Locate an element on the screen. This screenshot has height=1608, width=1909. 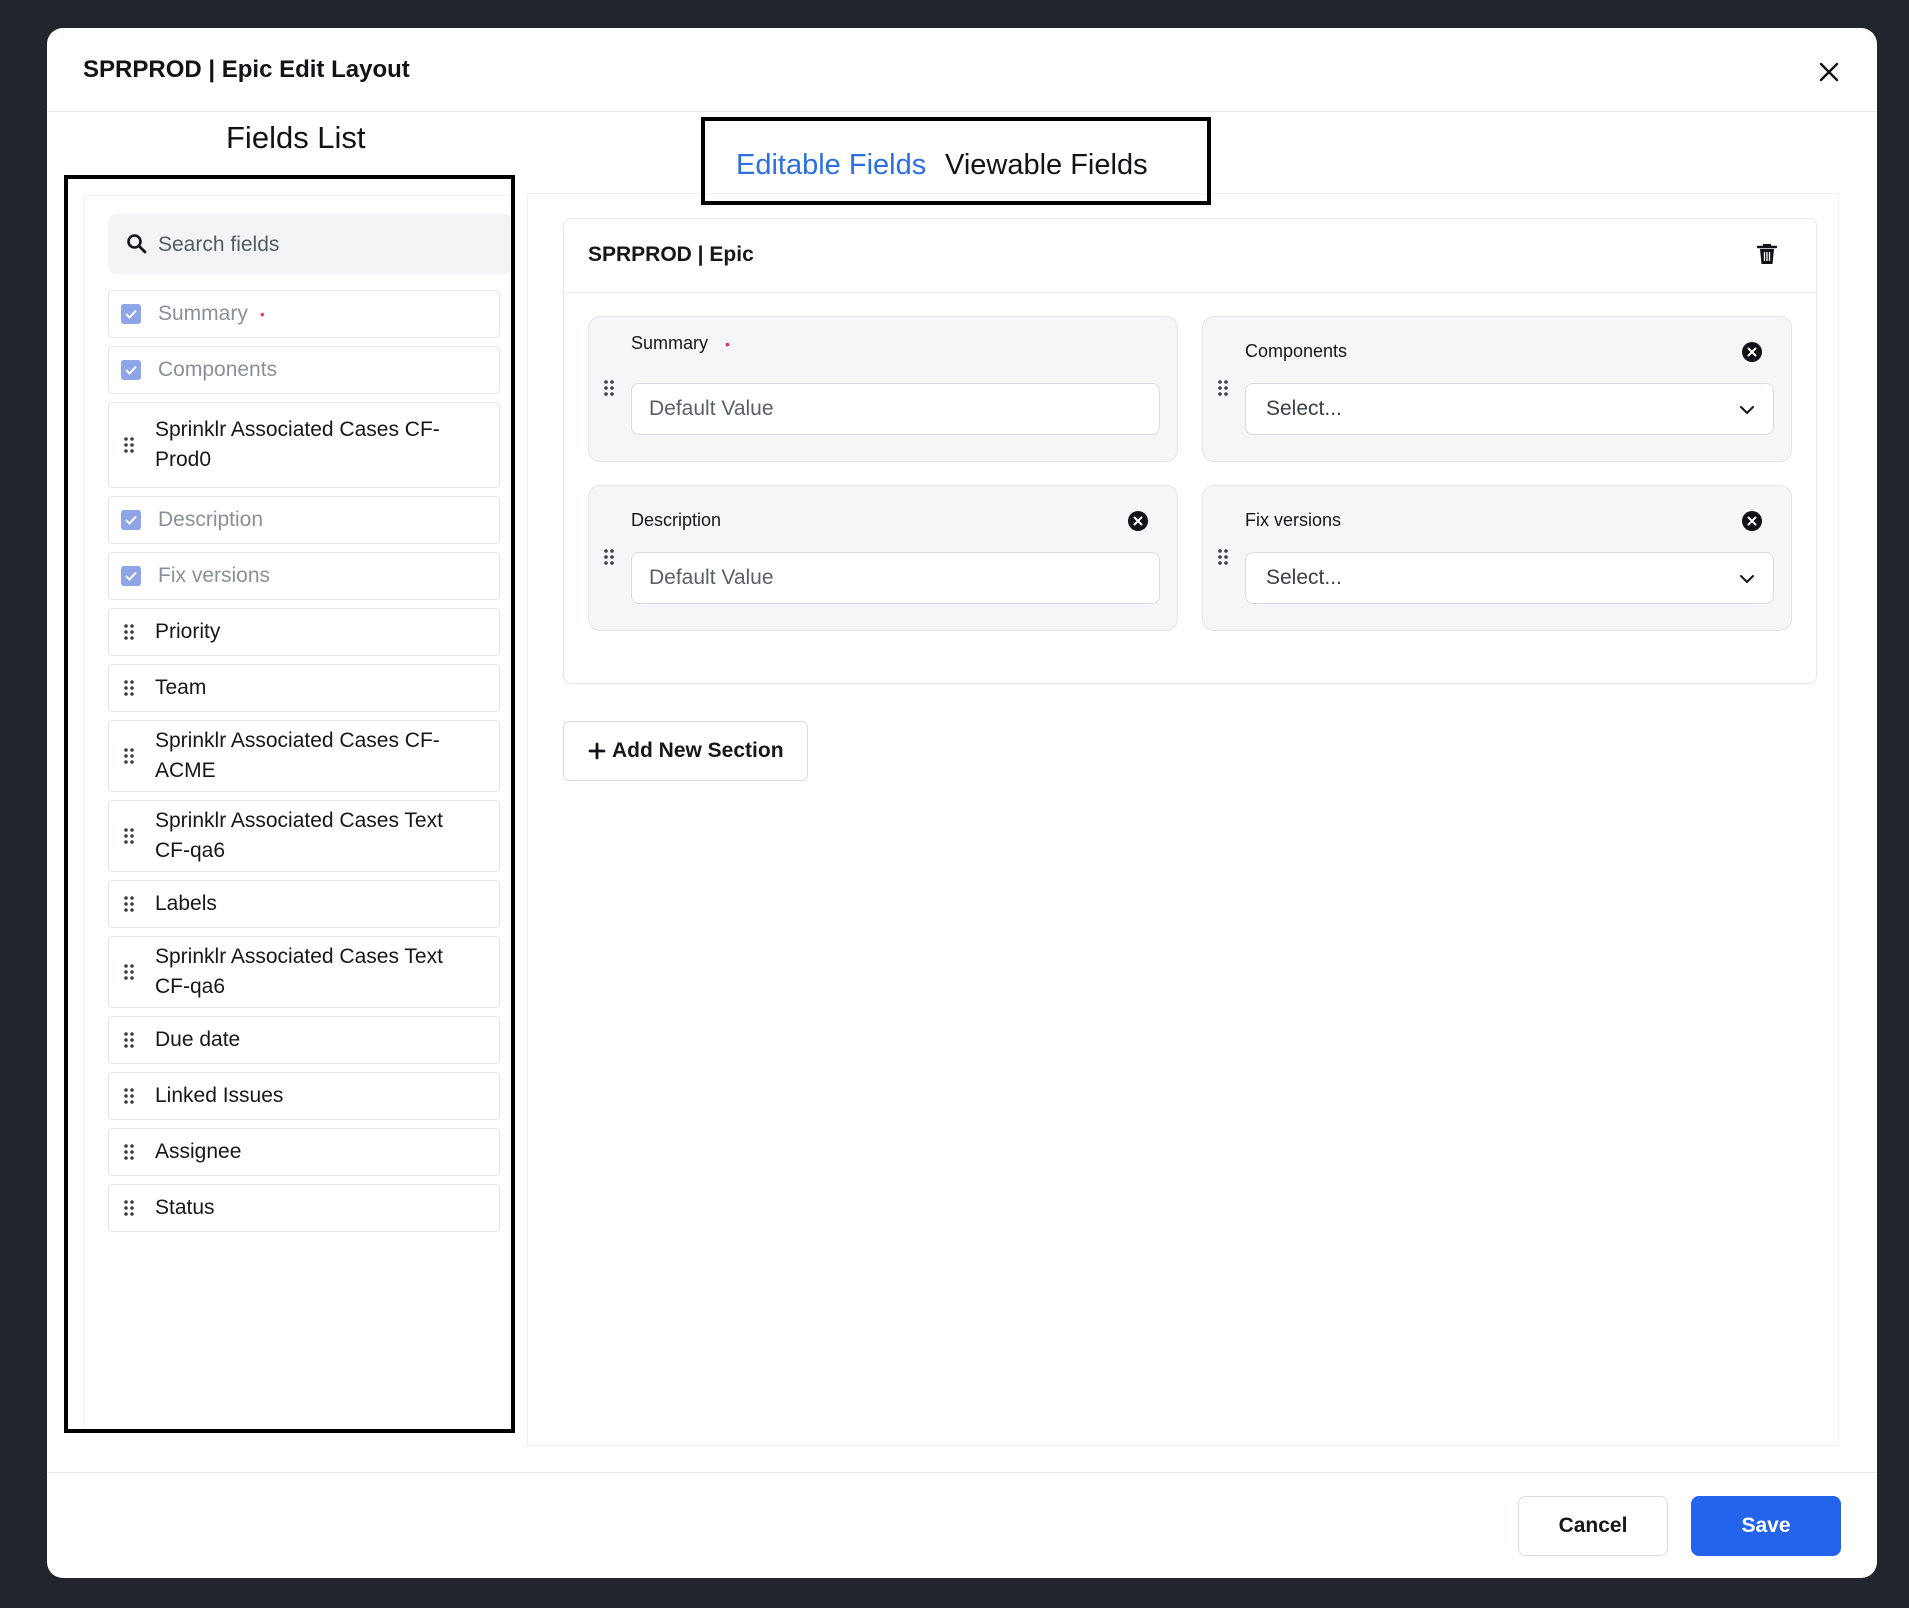
field-item-team: Team is located at coordinates (304, 688).